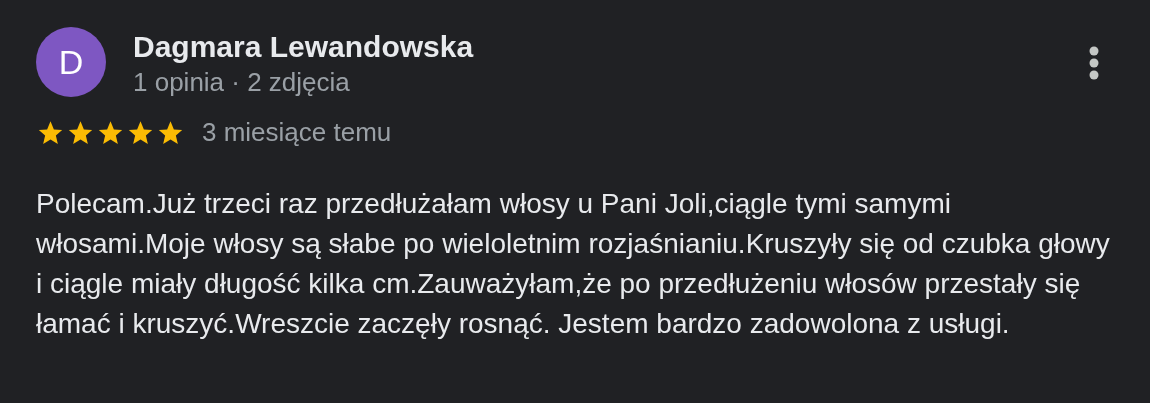 This screenshot has width=1150, height=403. What do you see at coordinates (297, 132) in the screenshot?
I see `review-time: 3 miesiące temu` at bounding box center [297, 132].